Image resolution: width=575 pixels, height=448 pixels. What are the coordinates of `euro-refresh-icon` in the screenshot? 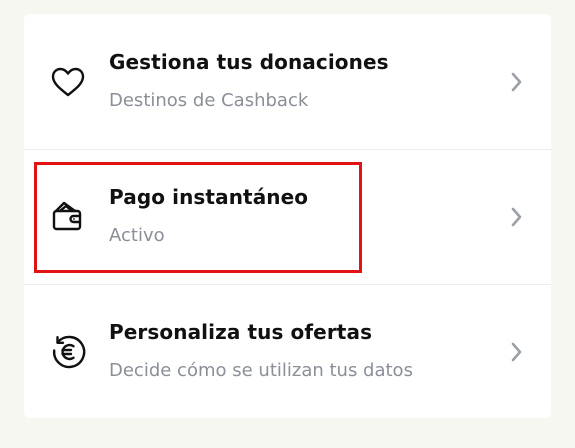 It's located at (68, 352).